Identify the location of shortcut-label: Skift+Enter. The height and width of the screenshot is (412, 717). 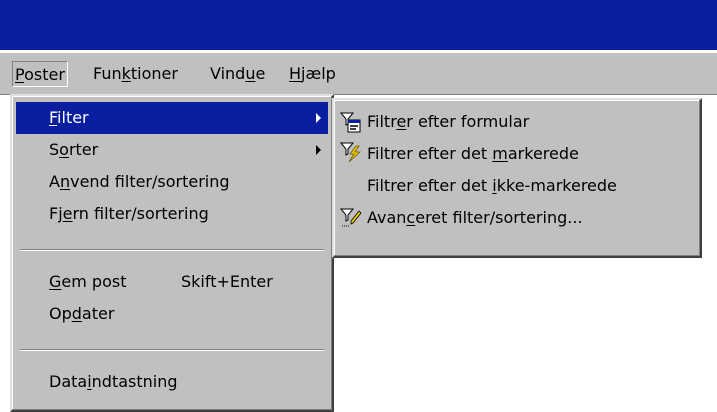
(227, 281).